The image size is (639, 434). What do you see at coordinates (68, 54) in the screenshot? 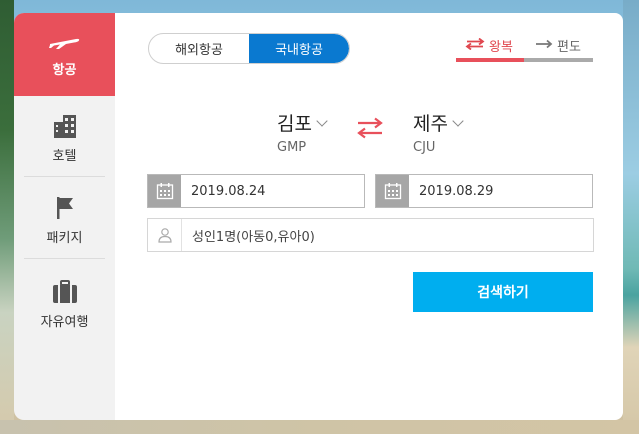
I see `nav-item-flight: 항공` at bounding box center [68, 54].